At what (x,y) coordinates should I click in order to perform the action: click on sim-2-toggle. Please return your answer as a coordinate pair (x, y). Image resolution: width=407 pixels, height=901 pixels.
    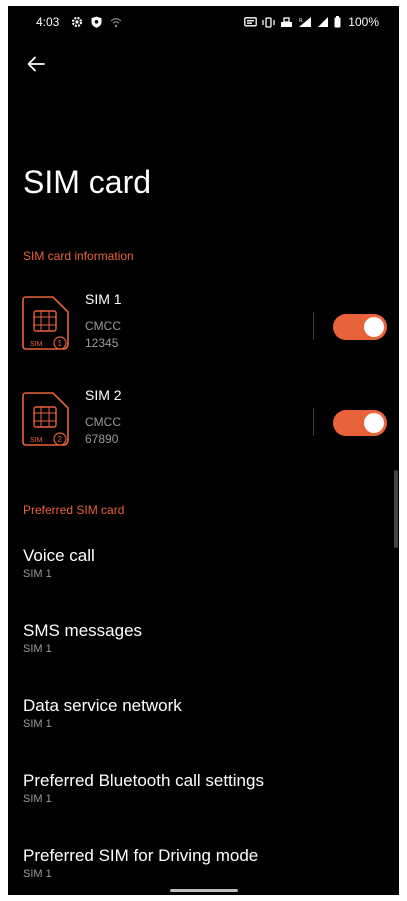
    Looking at the image, I should click on (360, 423).